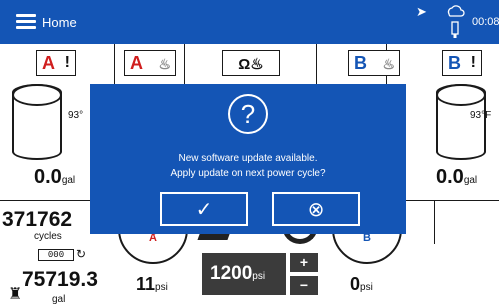  What do you see at coordinates (316, 209) in the screenshot?
I see `cancel-button: ⊗` at bounding box center [316, 209].